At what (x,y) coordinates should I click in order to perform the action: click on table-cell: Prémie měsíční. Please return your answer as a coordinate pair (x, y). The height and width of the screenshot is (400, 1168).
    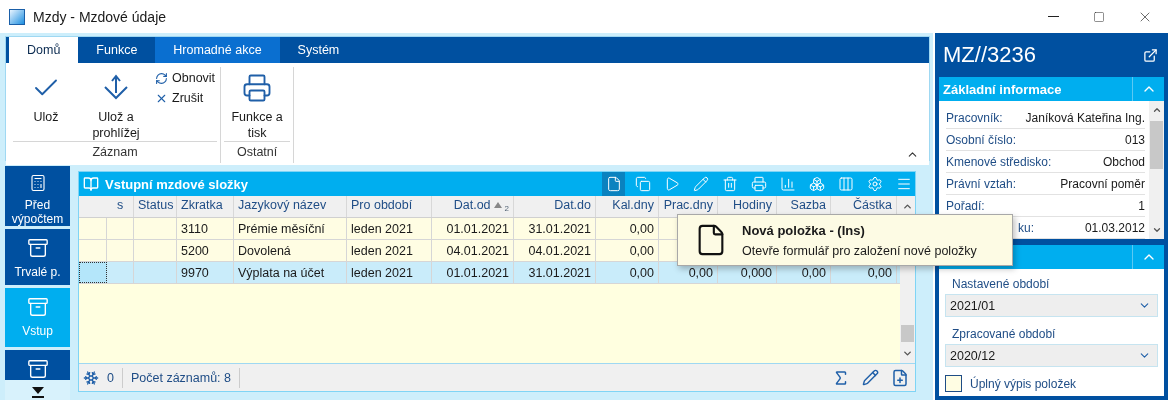
    Looking at the image, I should click on (290, 228).